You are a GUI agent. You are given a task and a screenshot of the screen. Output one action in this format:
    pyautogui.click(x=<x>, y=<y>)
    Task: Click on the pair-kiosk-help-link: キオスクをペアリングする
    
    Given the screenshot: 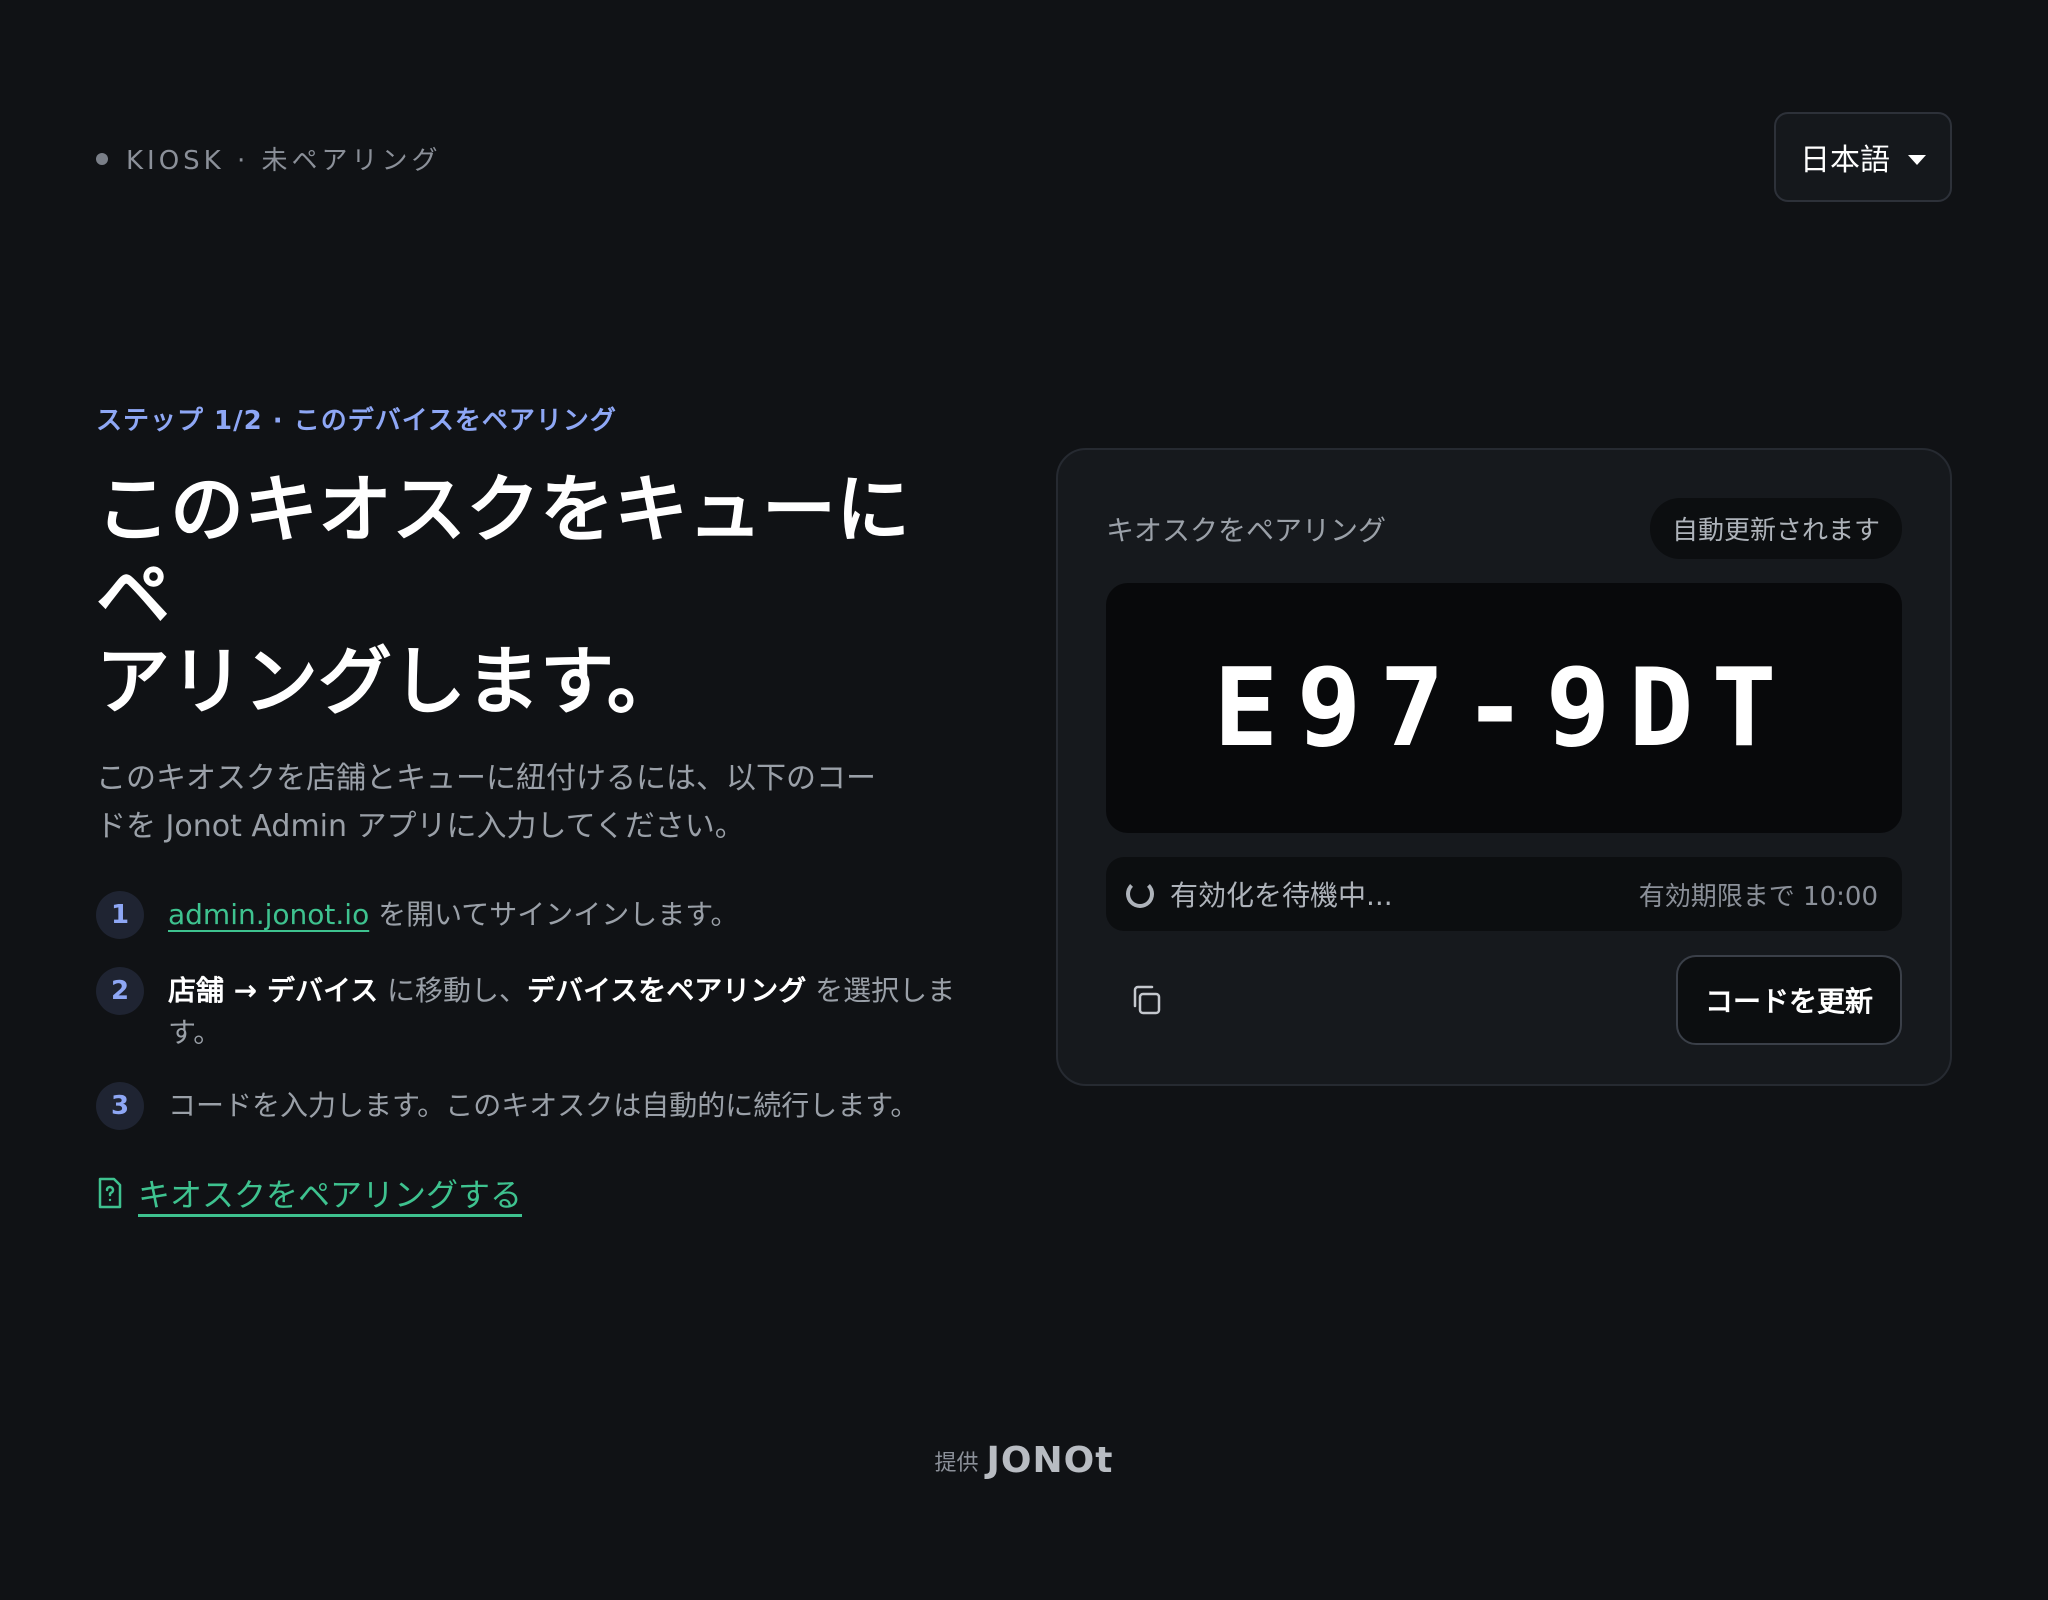 What is the action you would take?
    pyautogui.click(x=536, y=1193)
    